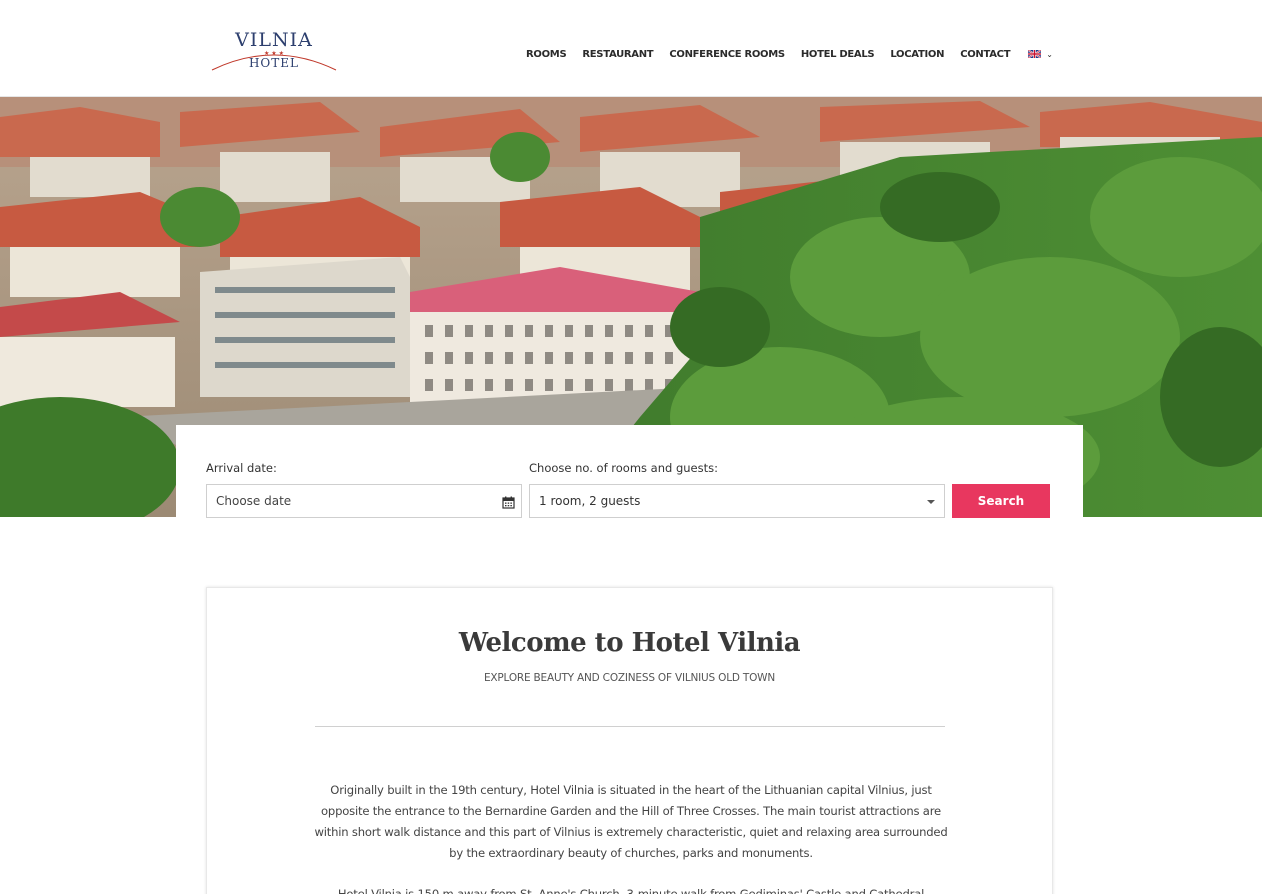  I want to click on chevron-down-icon: ⌄, so click(1049, 54).